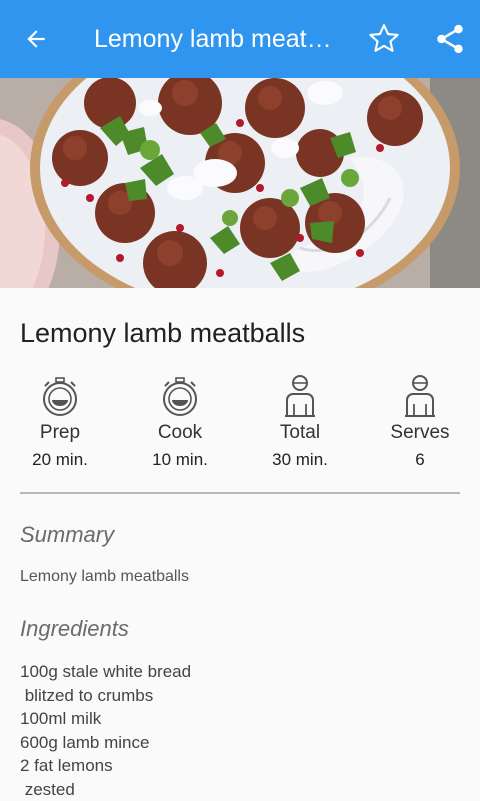 The image size is (480, 801). What do you see at coordinates (162, 333) in the screenshot?
I see `recipe-title: Lemony lamb meatballs` at bounding box center [162, 333].